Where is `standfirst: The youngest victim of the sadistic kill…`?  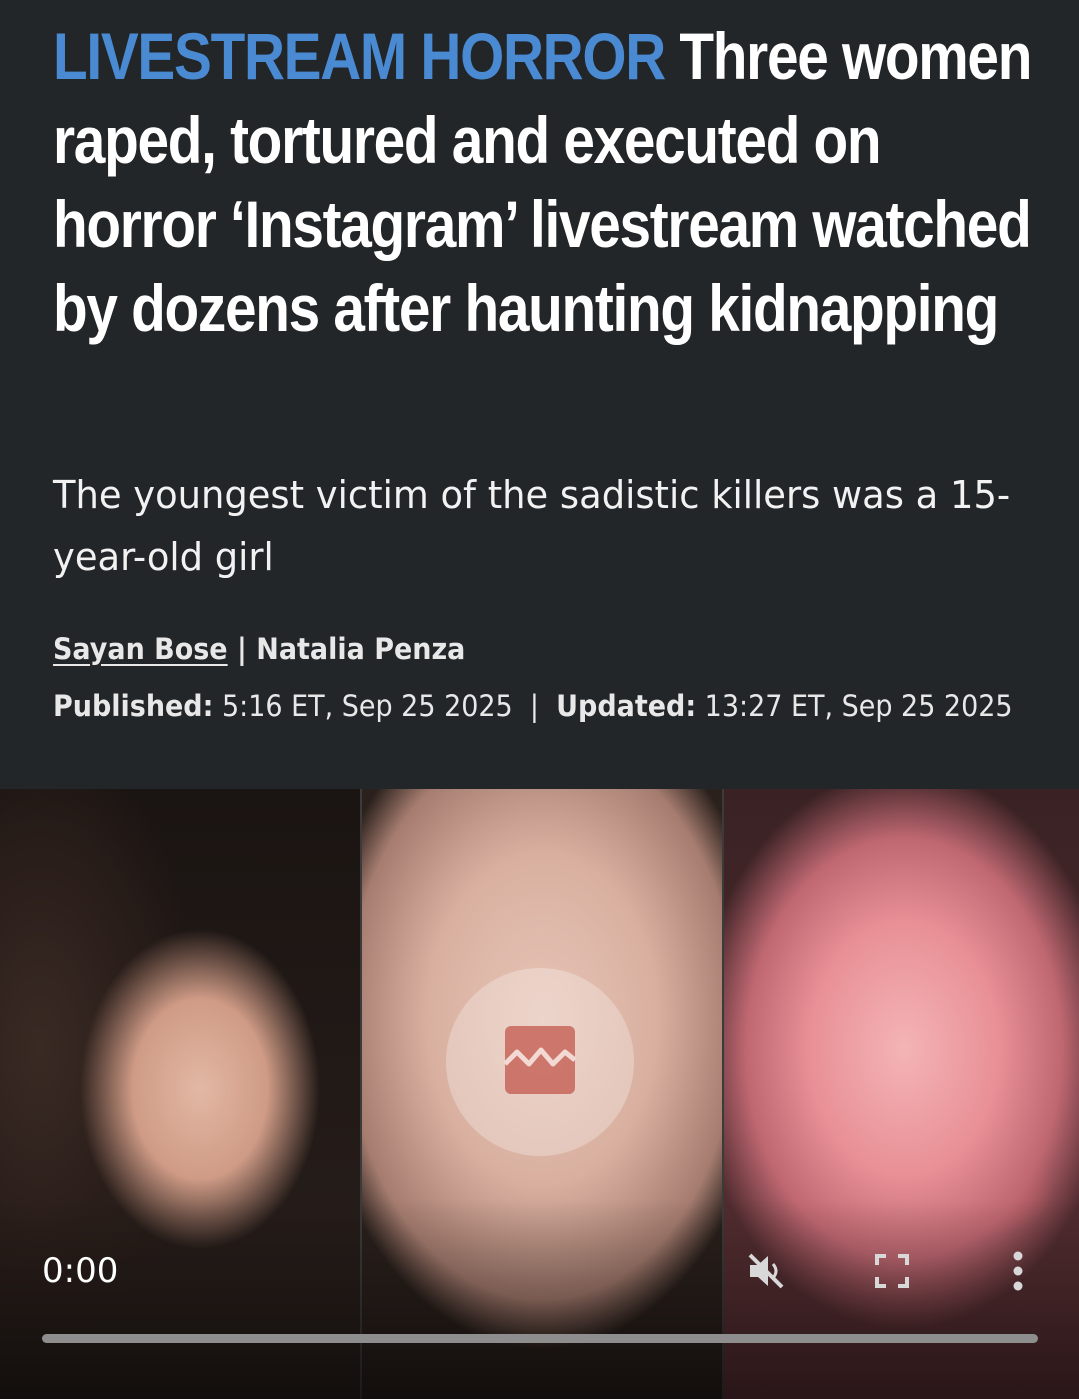 standfirst: The youngest victim of the sadistic kill… is located at coordinates (532, 526).